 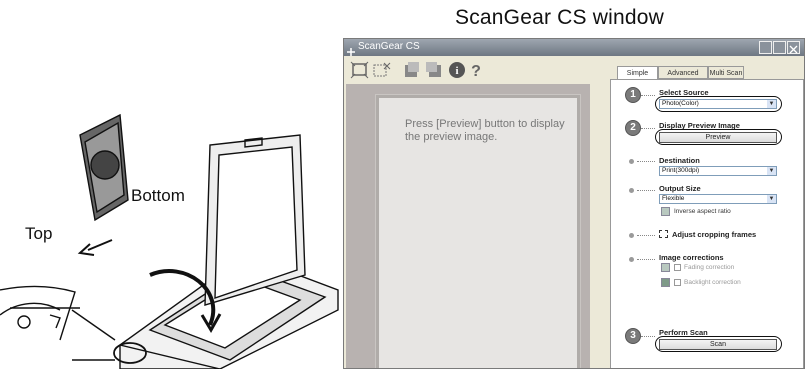 What do you see at coordinates (677, 282) in the screenshot?
I see `backlight-correction-checkbox` at bounding box center [677, 282].